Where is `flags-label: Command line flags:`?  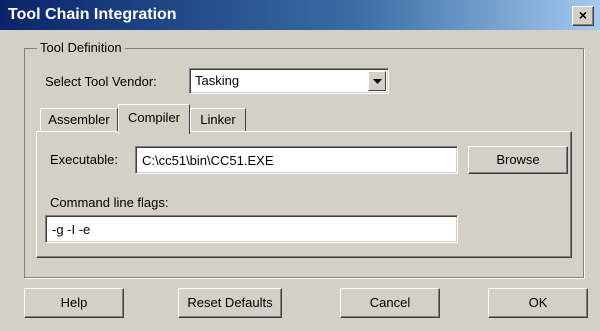
flags-label: Command line flags: is located at coordinates (109, 202).